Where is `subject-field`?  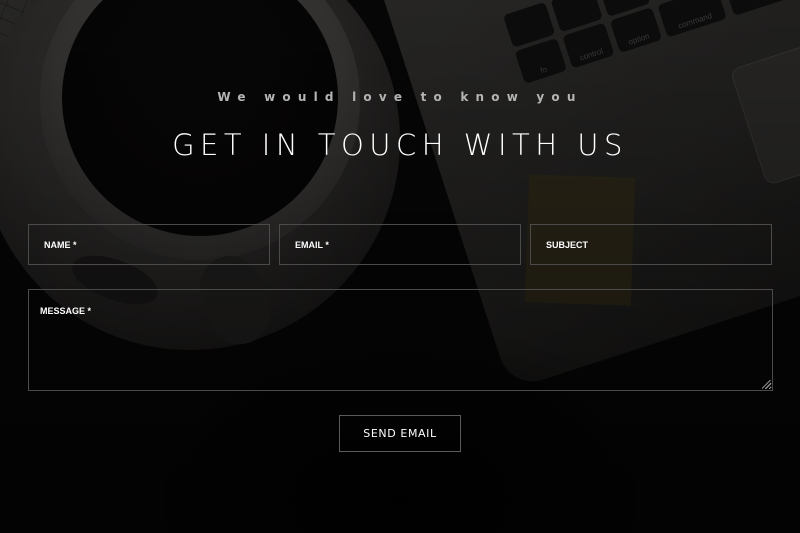
subject-field is located at coordinates (651, 244).